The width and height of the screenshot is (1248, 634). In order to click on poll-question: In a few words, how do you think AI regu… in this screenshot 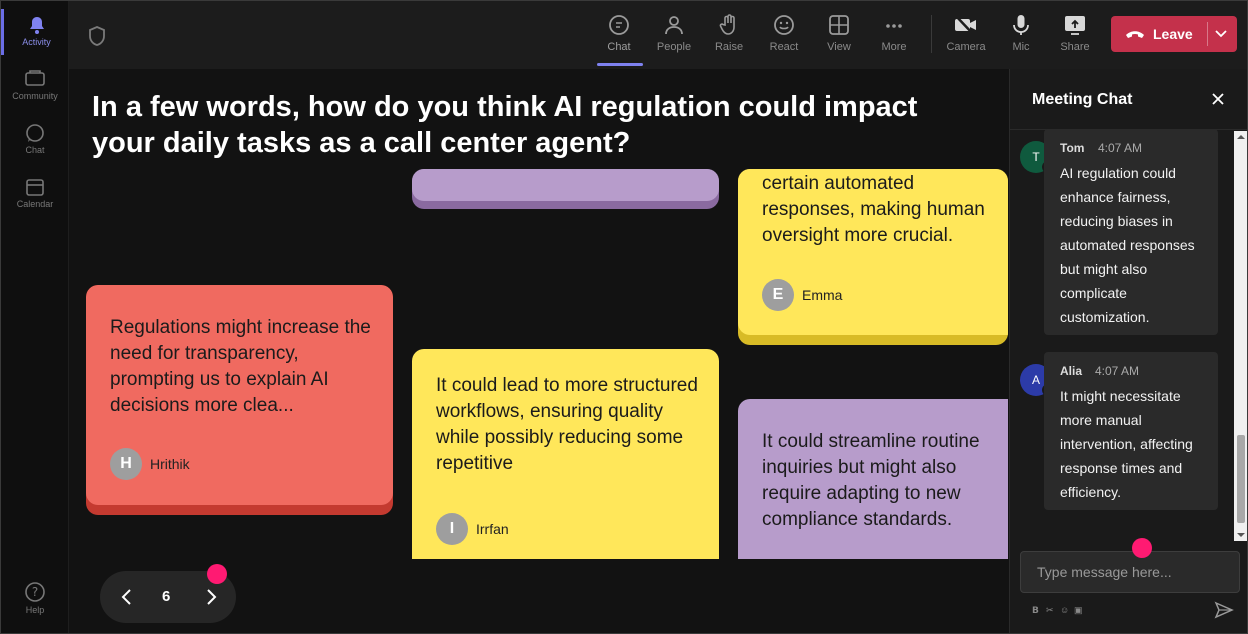, I will do `click(505, 125)`.